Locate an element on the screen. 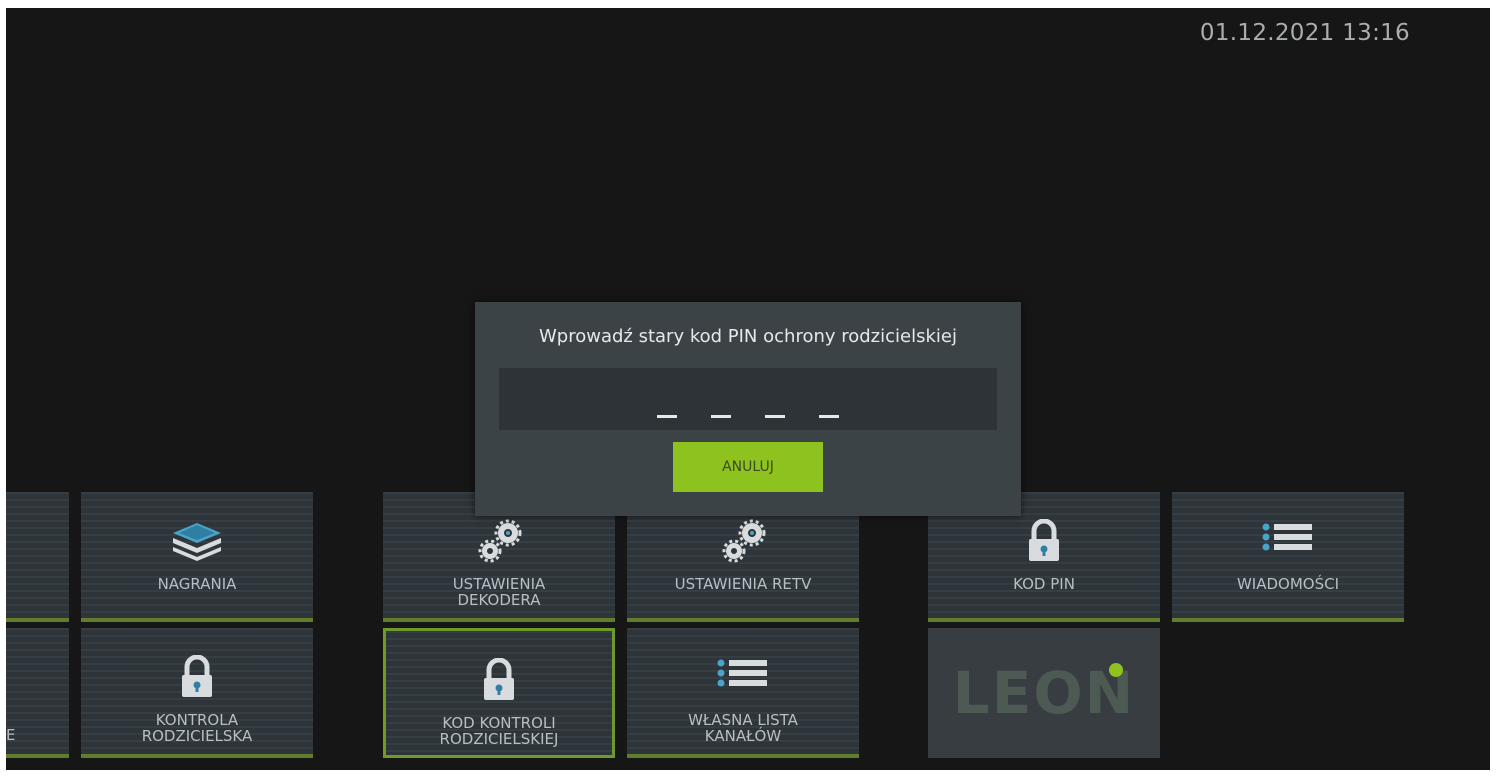 This screenshot has width=1498, height=784. leon-logo-tile: LEON is located at coordinates (1044, 693).